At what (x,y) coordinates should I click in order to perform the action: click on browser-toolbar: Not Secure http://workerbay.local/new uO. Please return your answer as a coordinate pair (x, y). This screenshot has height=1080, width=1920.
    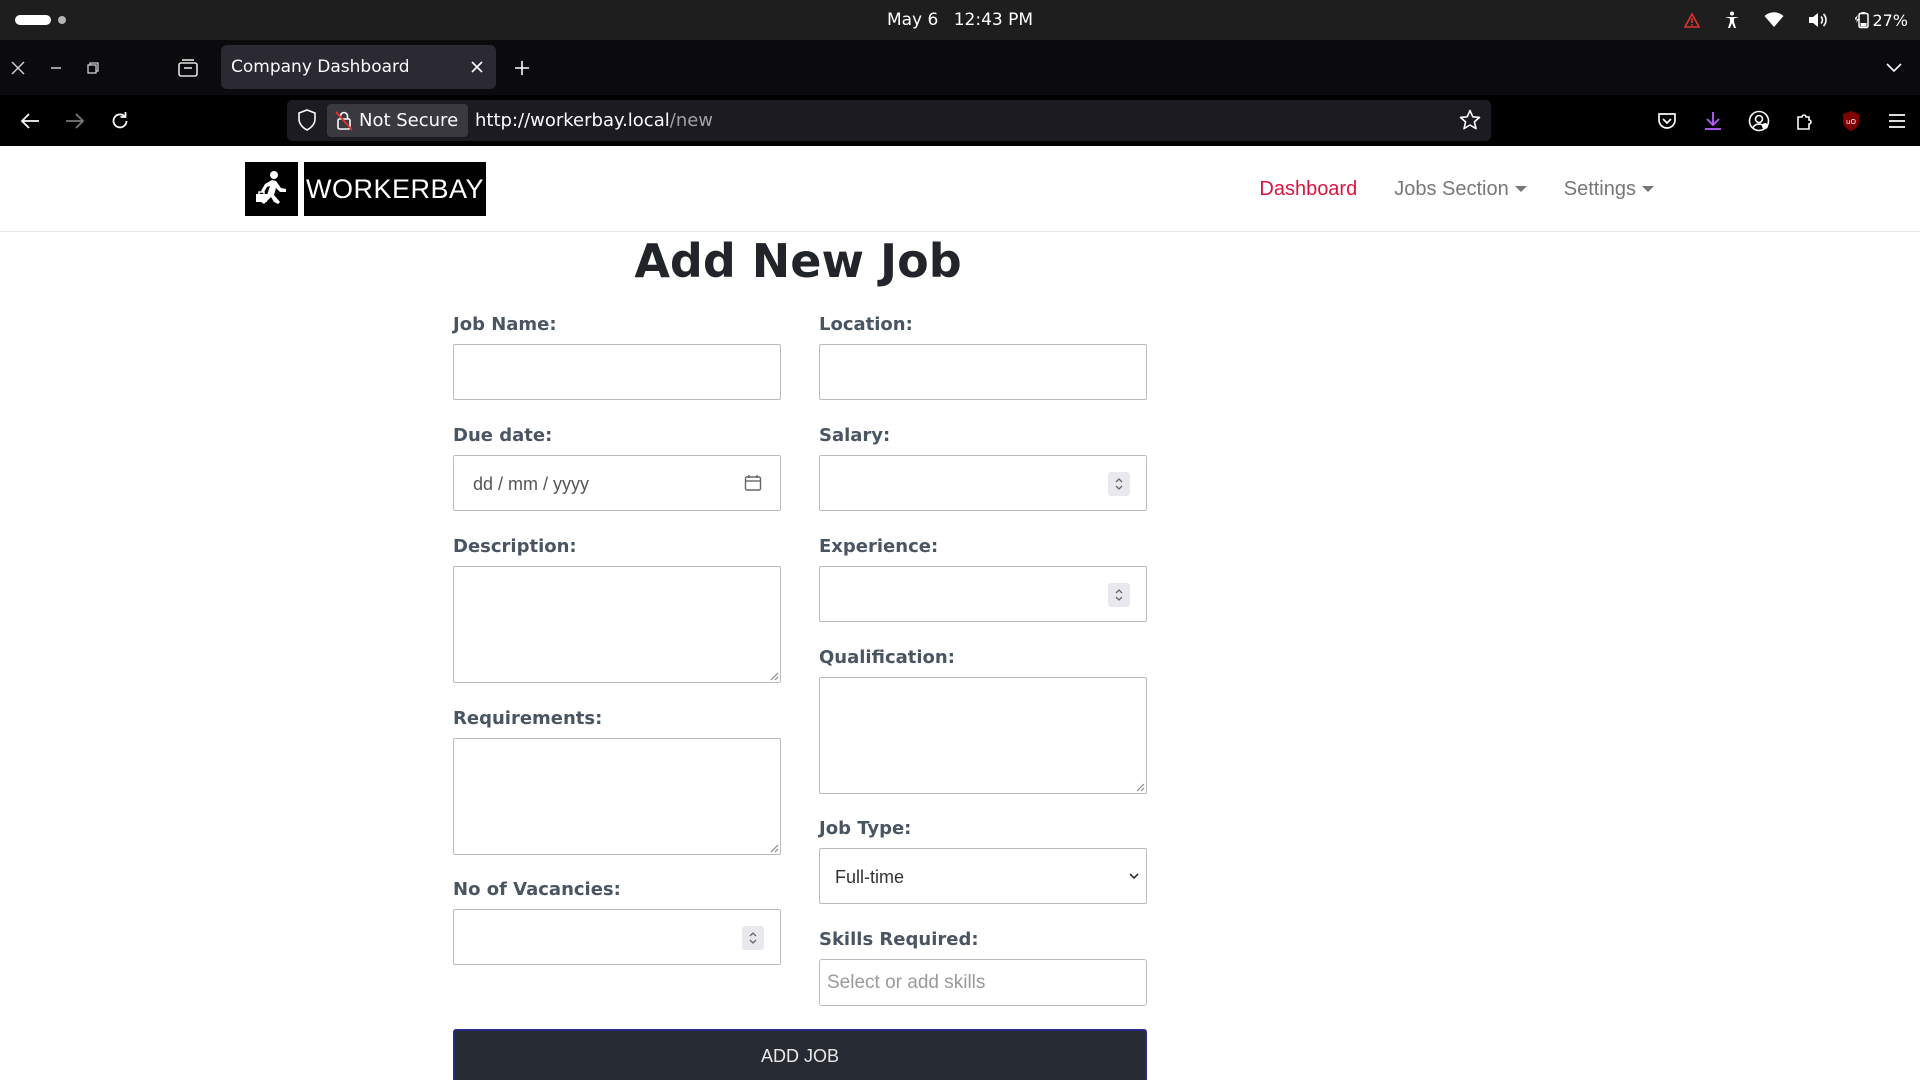
    Looking at the image, I should click on (960, 120).